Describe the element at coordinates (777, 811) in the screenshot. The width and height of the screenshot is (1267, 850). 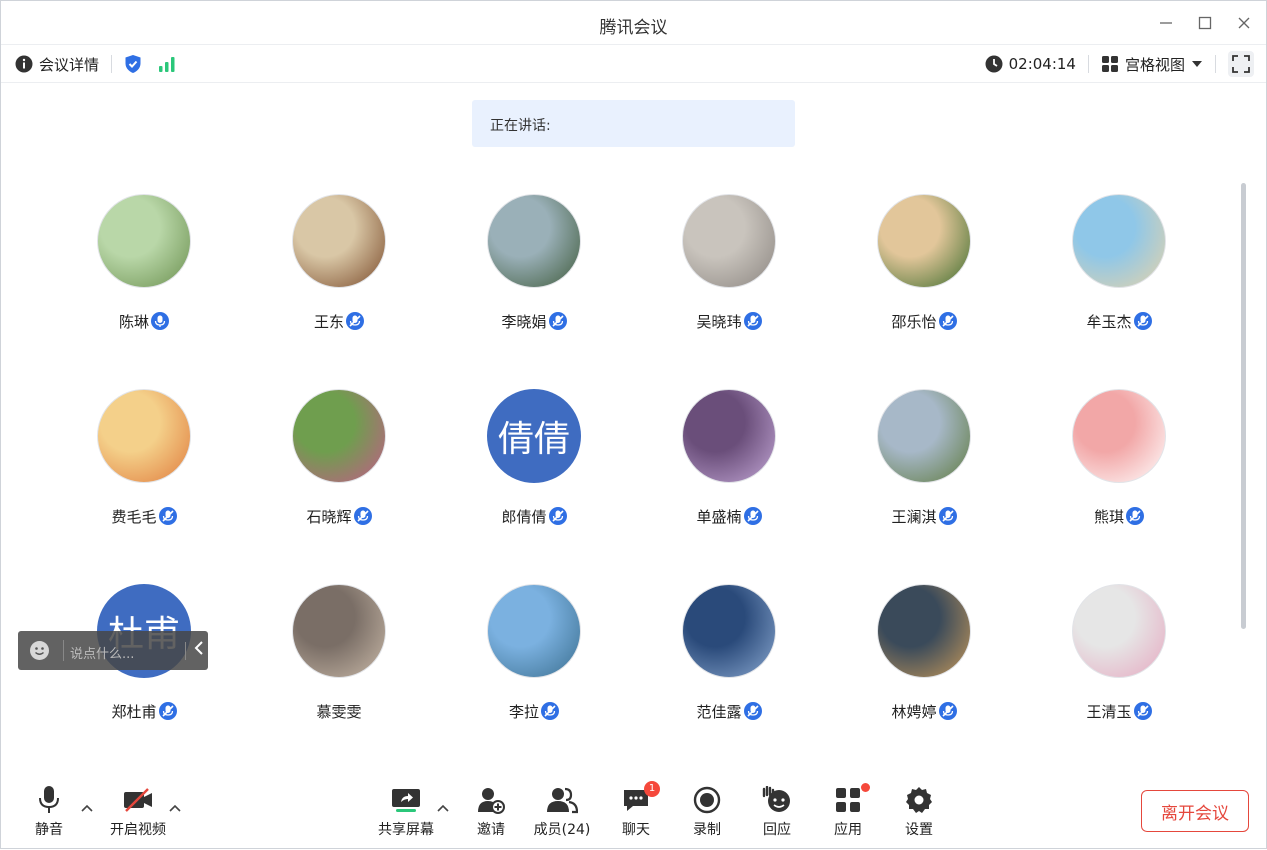
I see `react-button: 回应` at that location.